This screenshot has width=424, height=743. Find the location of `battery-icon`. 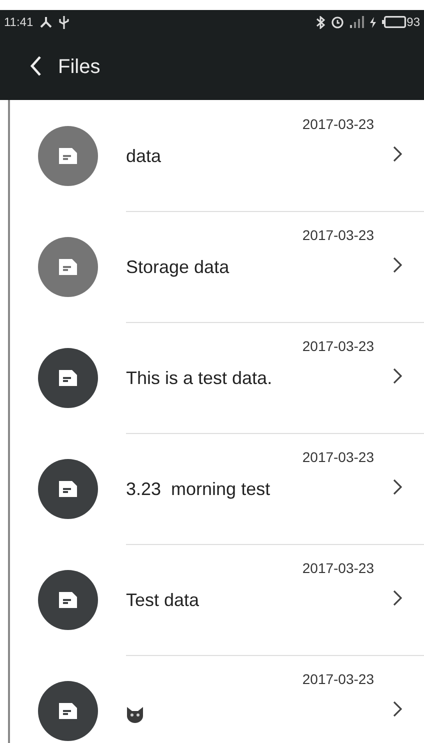

battery-icon is located at coordinates (394, 22).